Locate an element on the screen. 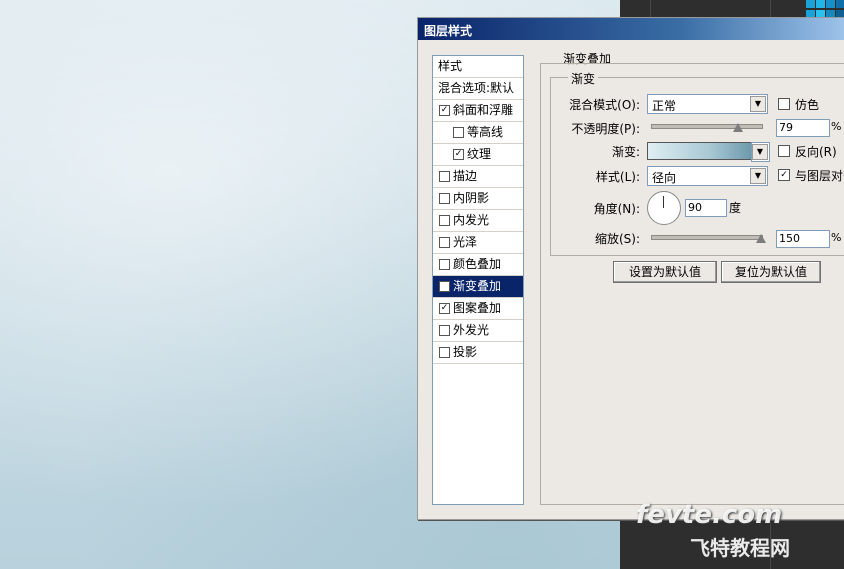 The width and height of the screenshot is (844, 569). gradient-preview is located at coordinates (699, 151).